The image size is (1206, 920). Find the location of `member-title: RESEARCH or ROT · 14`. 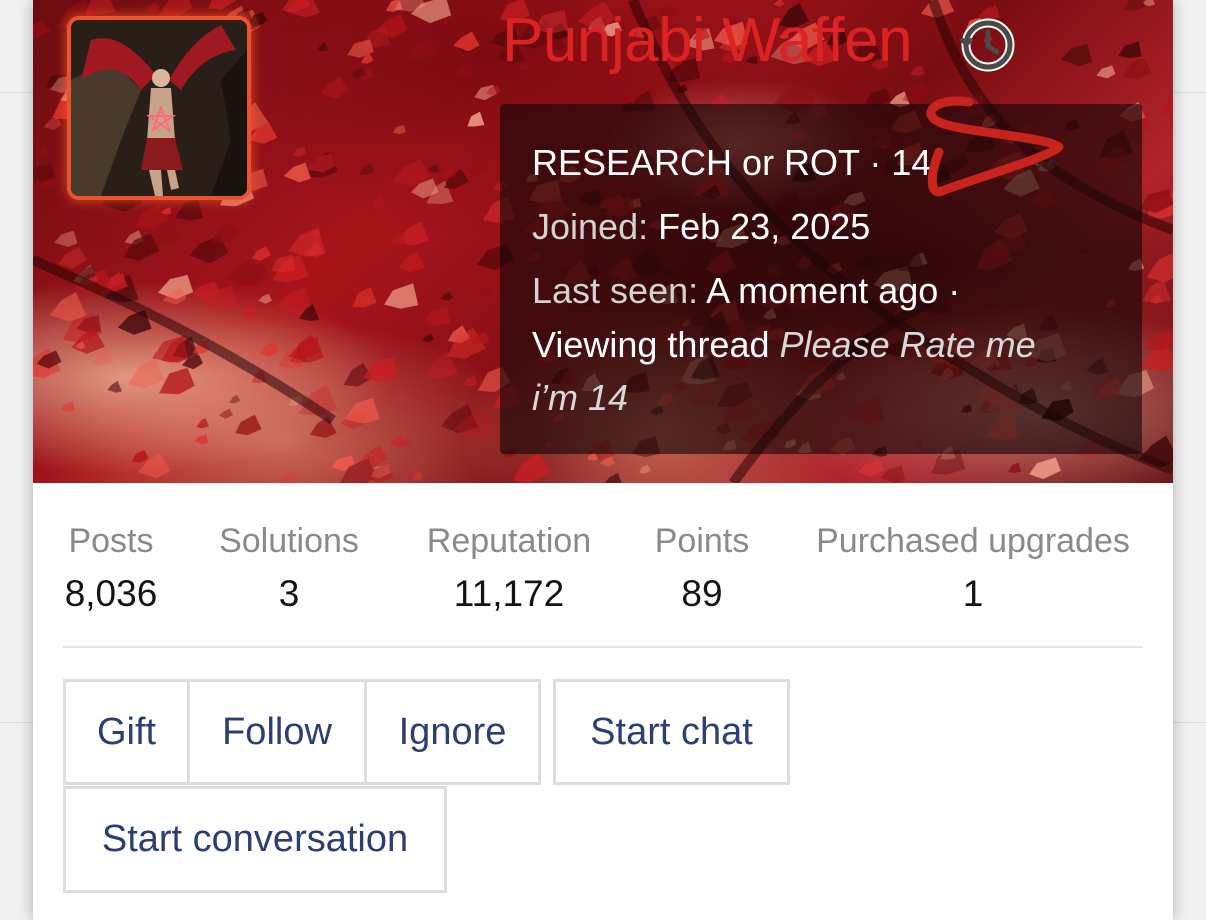

member-title: RESEARCH or ROT · 14 is located at coordinates (732, 162).